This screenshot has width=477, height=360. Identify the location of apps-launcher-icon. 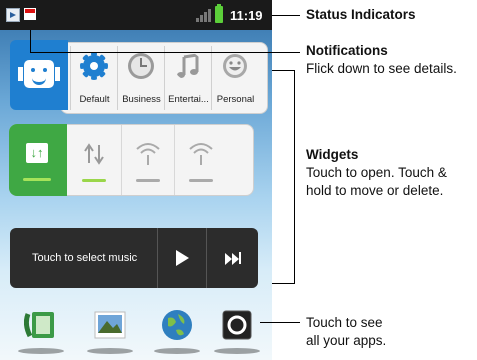
(237, 325).